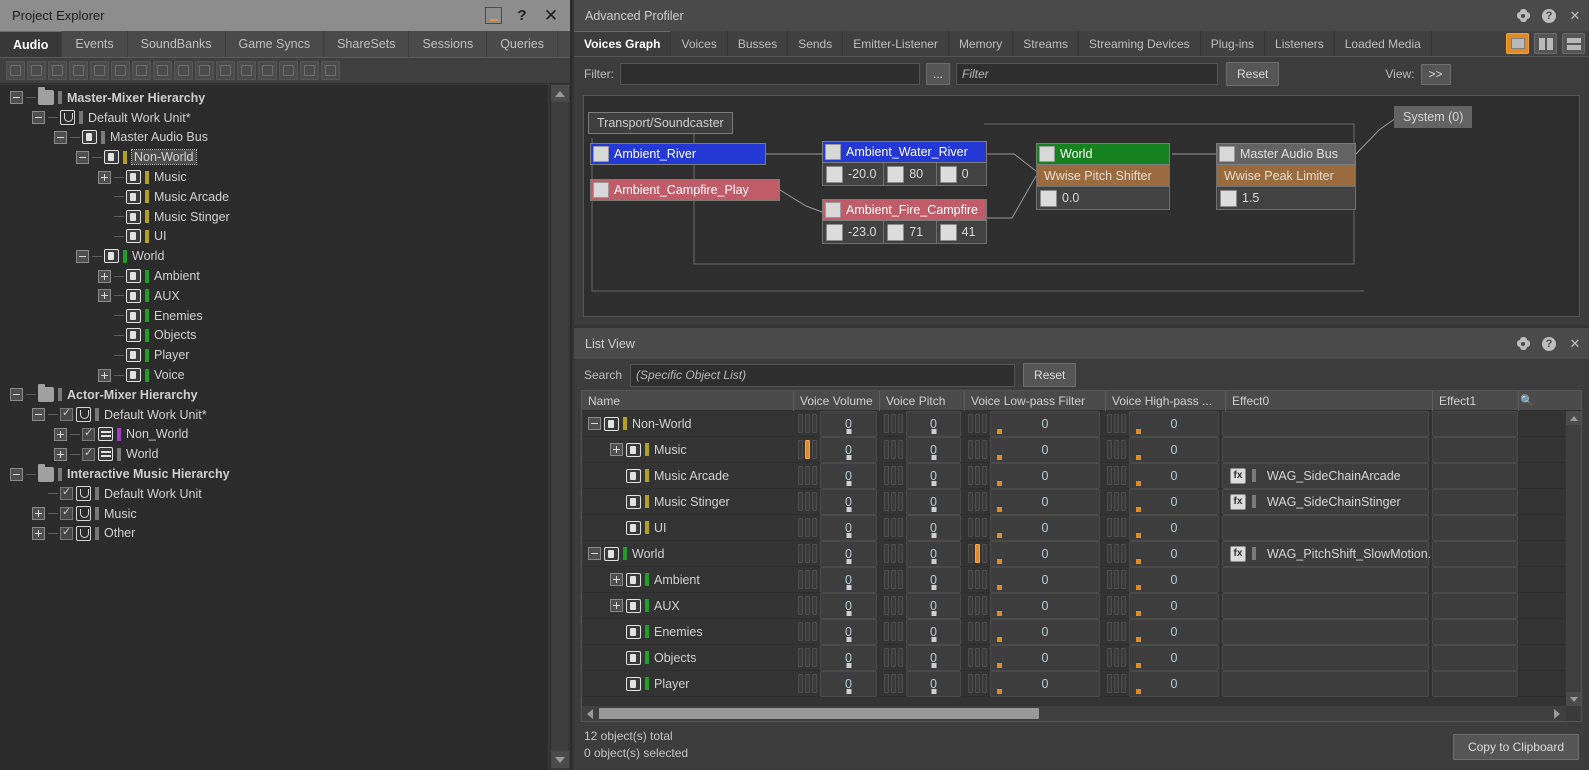 The height and width of the screenshot is (770, 1589). I want to click on column-header-voice-pitch: Voice Pitch, so click(922, 401).